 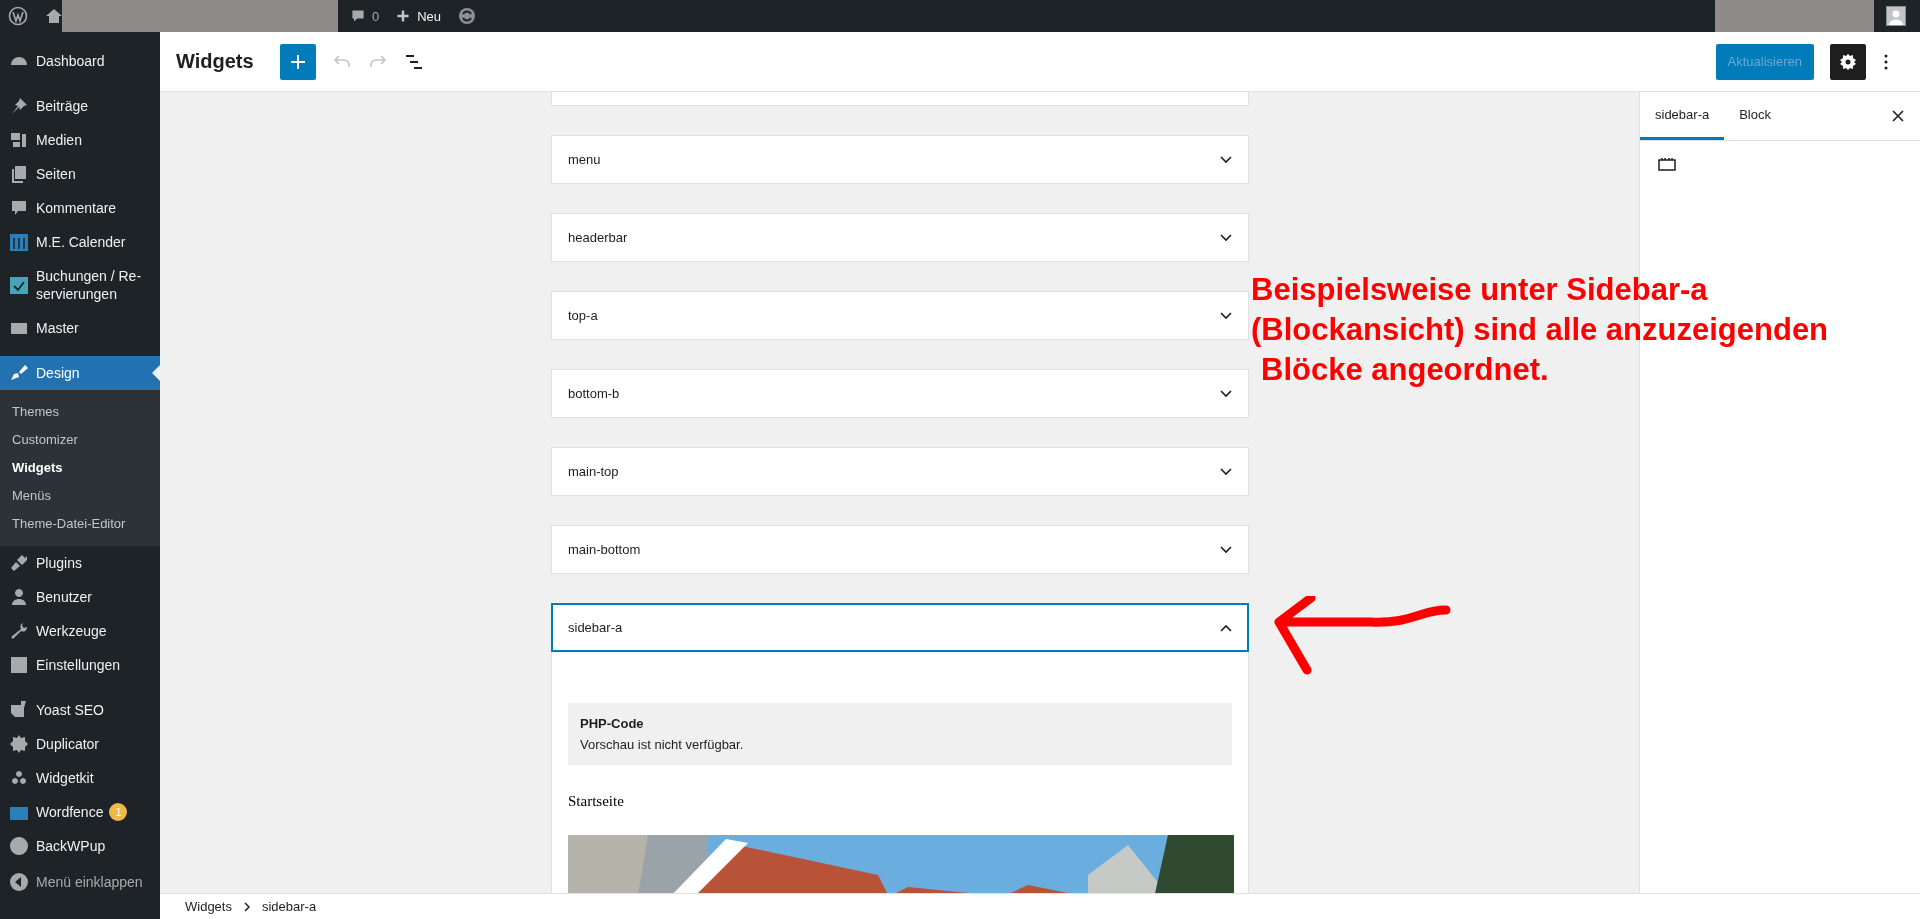 What do you see at coordinates (1755, 116) in the screenshot?
I see `sidebar-tab: Block` at bounding box center [1755, 116].